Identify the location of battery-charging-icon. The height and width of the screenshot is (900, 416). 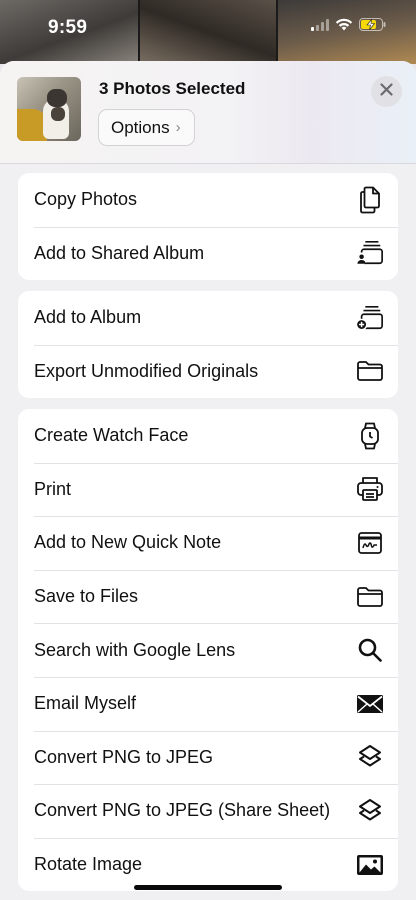
(372, 24).